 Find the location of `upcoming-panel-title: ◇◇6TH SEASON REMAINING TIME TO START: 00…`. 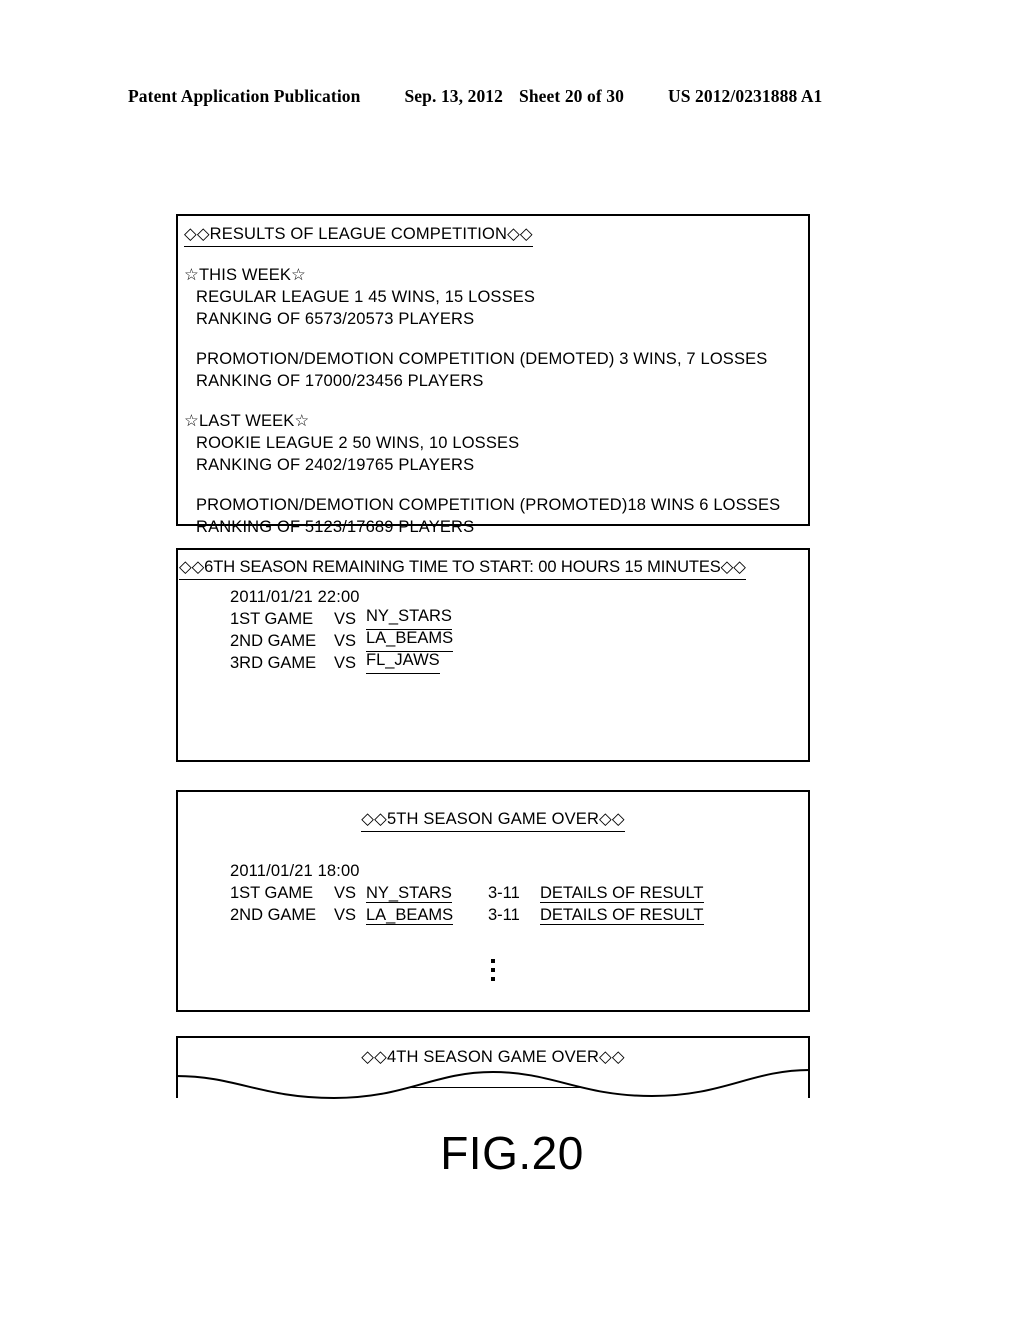

upcoming-panel-title: ◇◇6TH SEASON REMAINING TIME TO START: 00… is located at coordinates (462, 568).